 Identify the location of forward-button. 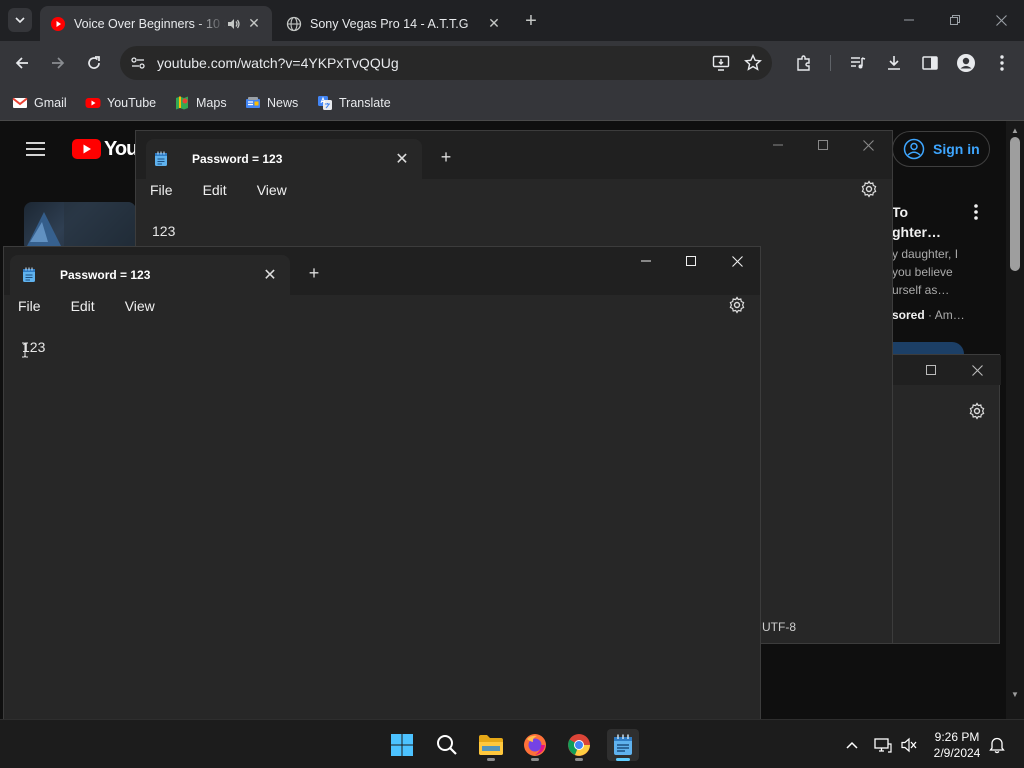
(58, 63).